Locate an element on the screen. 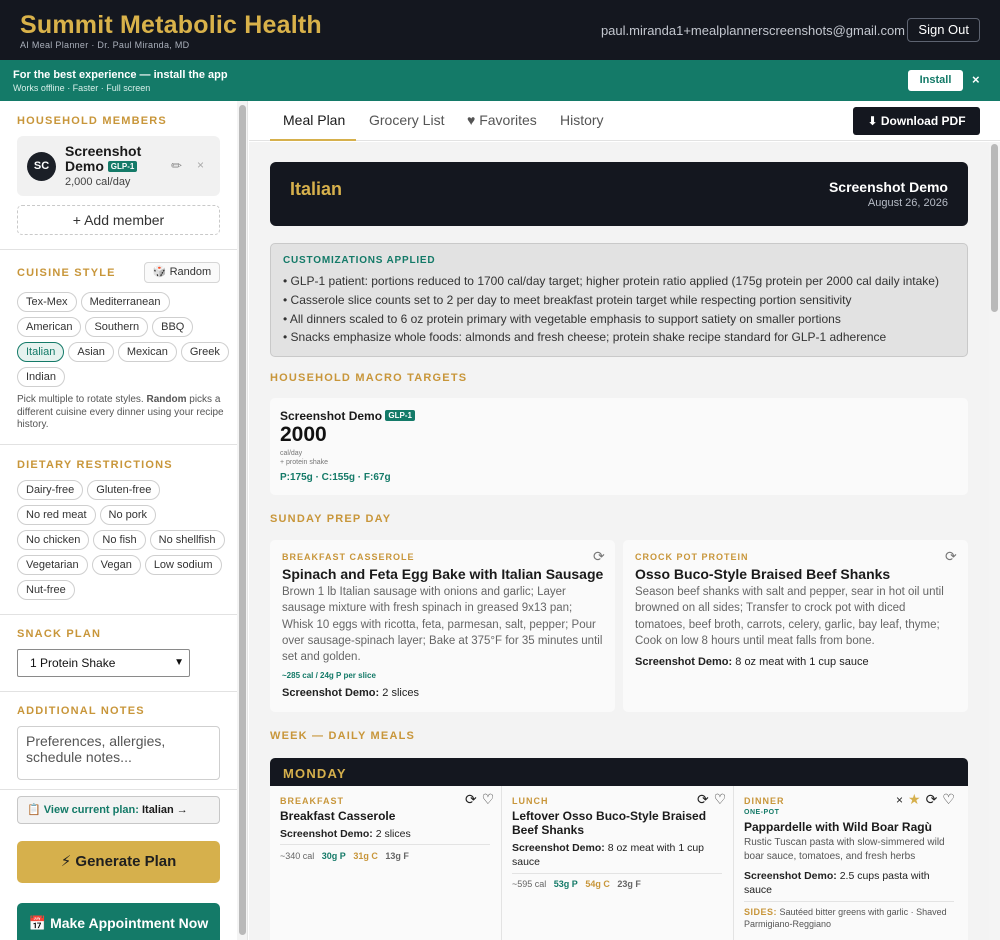 The width and height of the screenshot is (1000, 940). generate-plan-button: ⚡ Generate Plan is located at coordinates (118, 862).